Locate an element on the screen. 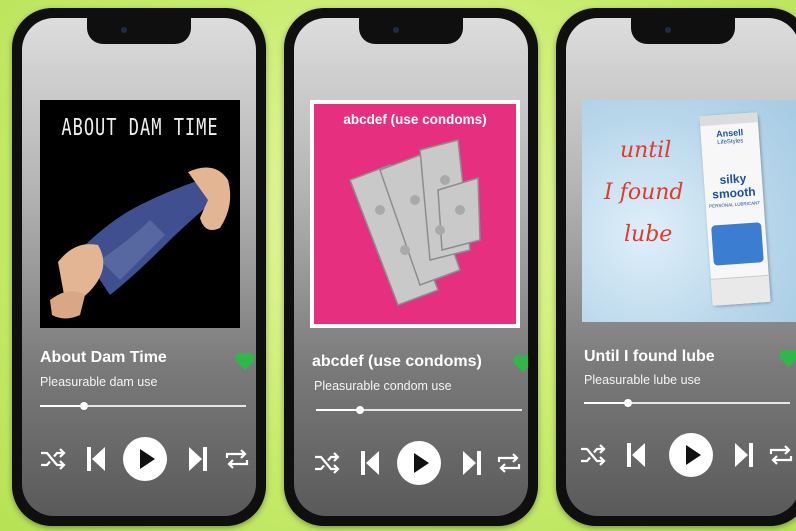  album-text-line-1: until is located at coordinates (646, 150).